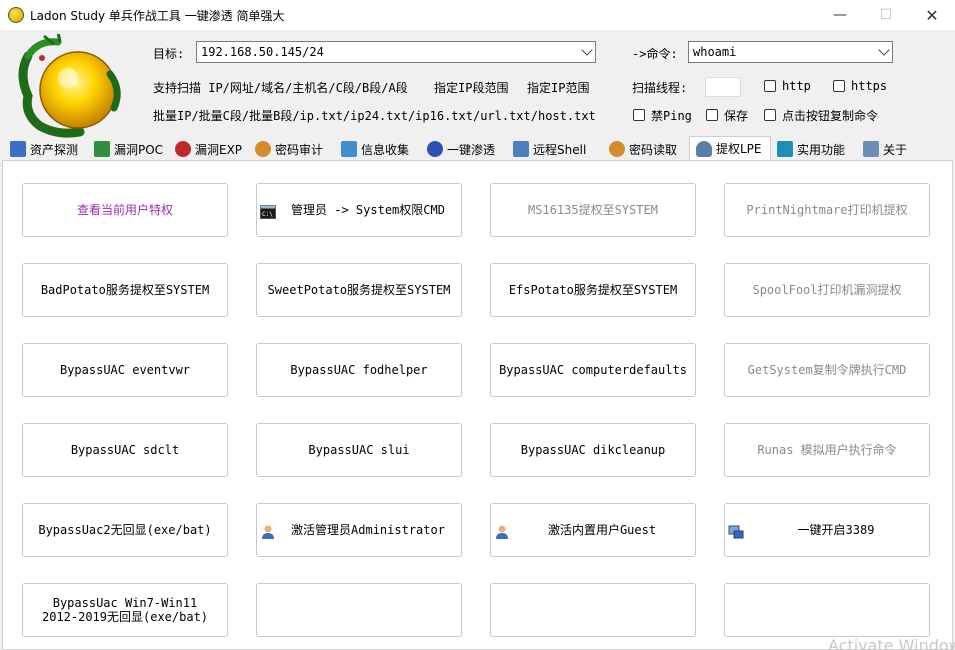 Image resolution: width=955 pixels, height=650 pixels. I want to click on badpotato-button: BadPotato服务提权至SYSTEM, so click(125, 290).